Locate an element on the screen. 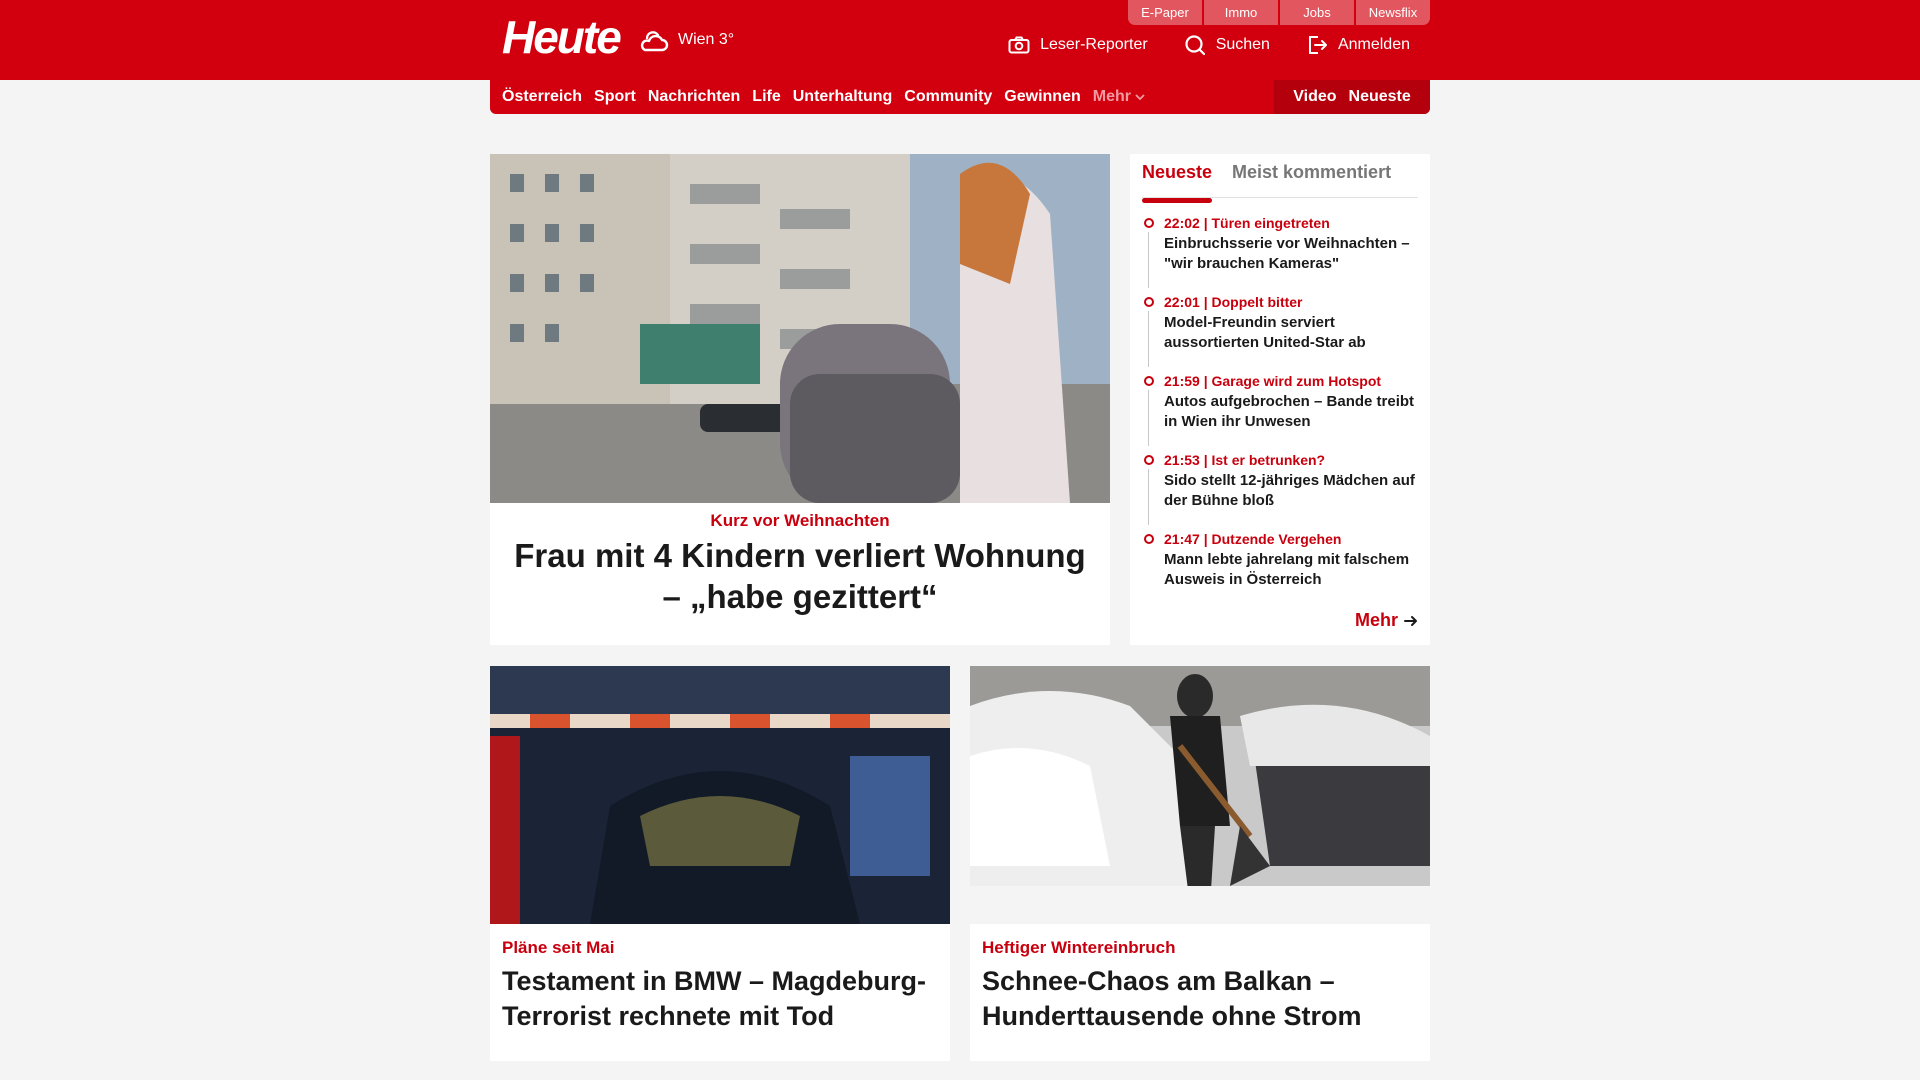  feed-meta: 21:59 | Garage wird zum Hotspot is located at coordinates (1273, 381).